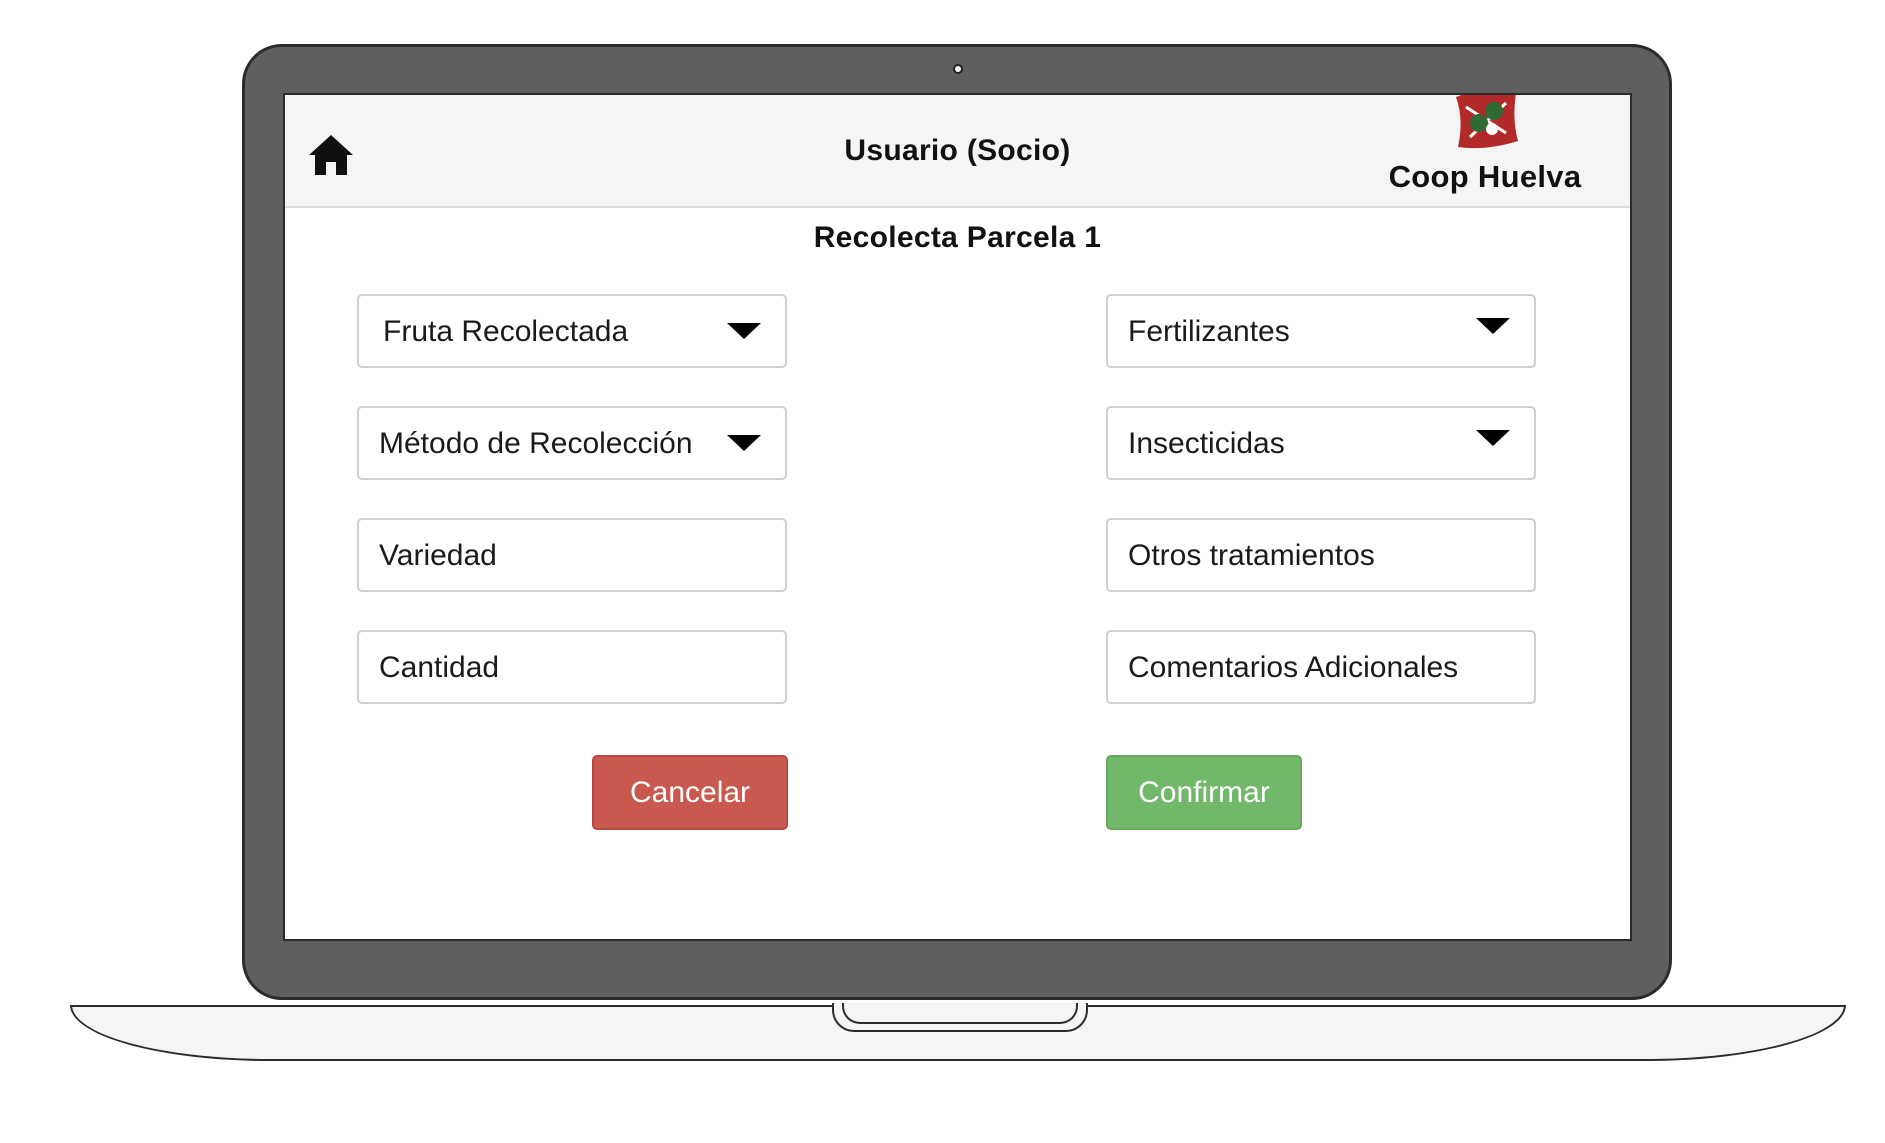  I want to click on field-label: Otros tratamientos, so click(1251, 555).